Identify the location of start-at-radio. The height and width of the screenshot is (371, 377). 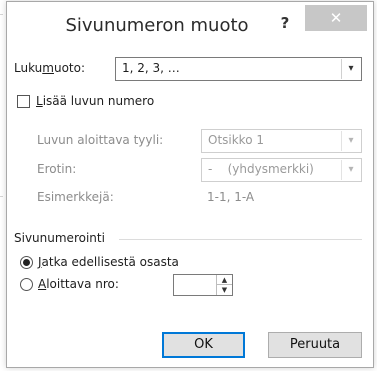
(26, 284).